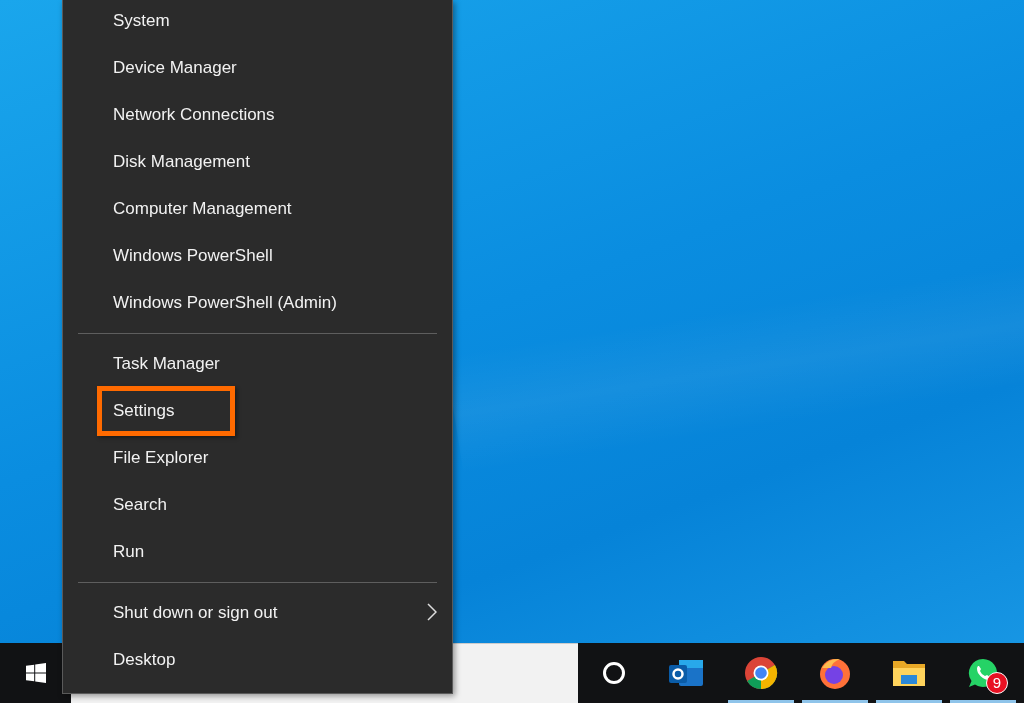 The height and width of the screenshot is (703, 1024). What do you see at coordinates (614, 673) in the screenshot?
I see `circle-icon` at bounding box center [614, 673].